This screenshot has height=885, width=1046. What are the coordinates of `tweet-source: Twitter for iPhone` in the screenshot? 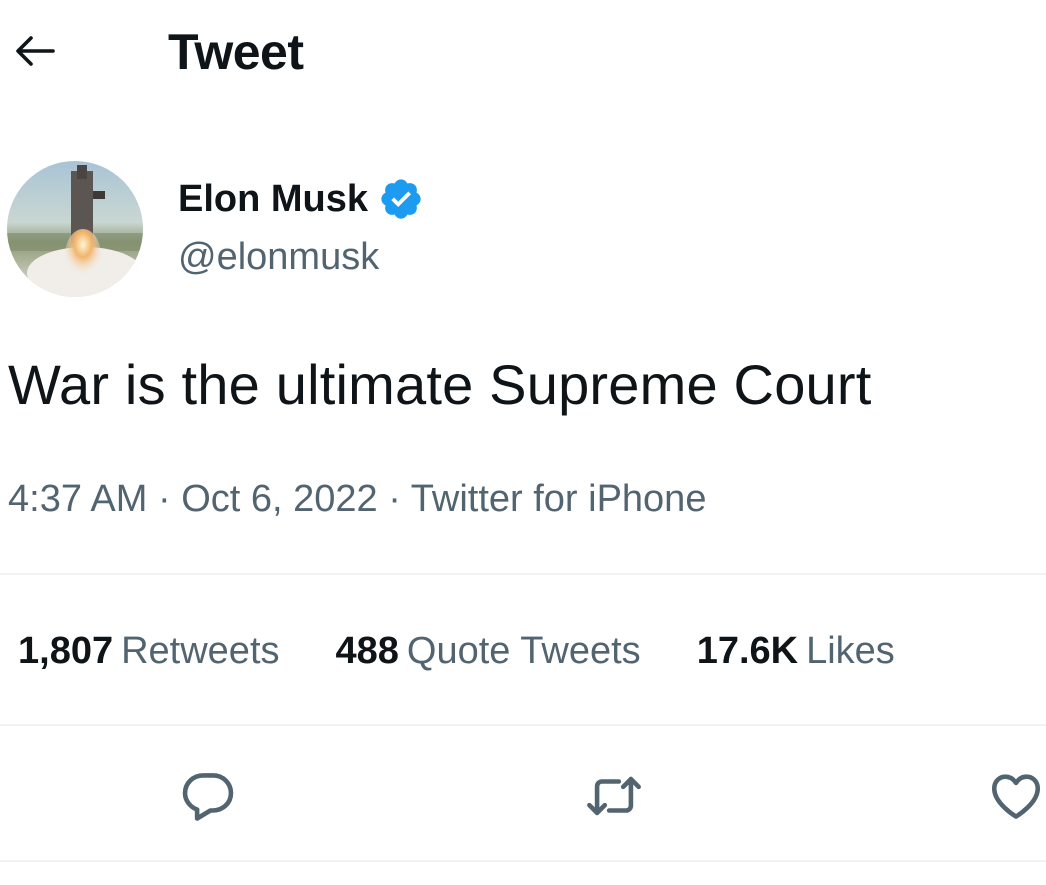 It's located at (559, 499).